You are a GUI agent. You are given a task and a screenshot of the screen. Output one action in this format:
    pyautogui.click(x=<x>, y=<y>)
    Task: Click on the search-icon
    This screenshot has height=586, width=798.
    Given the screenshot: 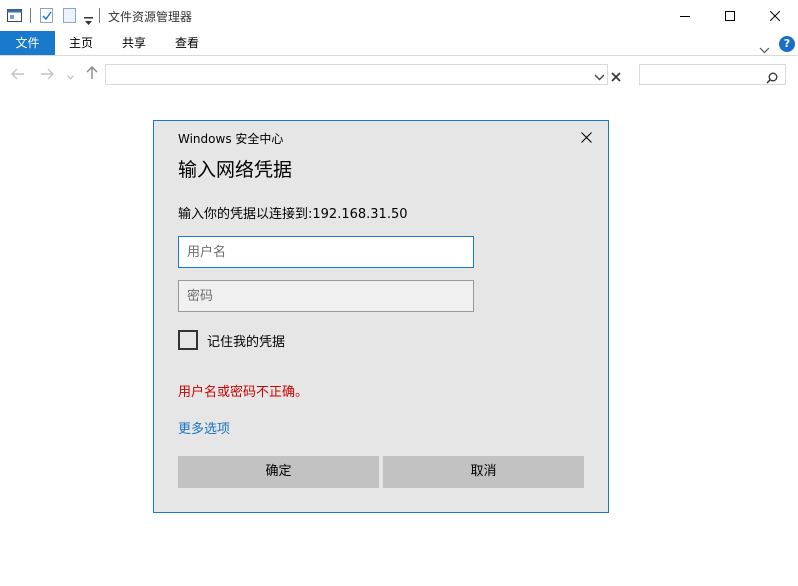 What is the action you would take?
    pyautogui.click(x=772, y=78)
    